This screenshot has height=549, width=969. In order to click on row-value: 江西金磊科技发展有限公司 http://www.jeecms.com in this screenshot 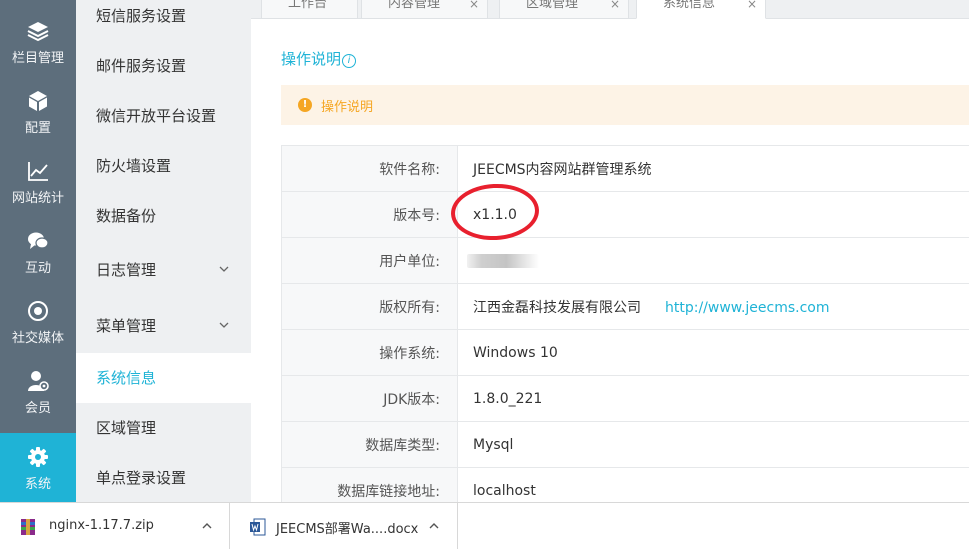, I will do `click(713, 306)`.